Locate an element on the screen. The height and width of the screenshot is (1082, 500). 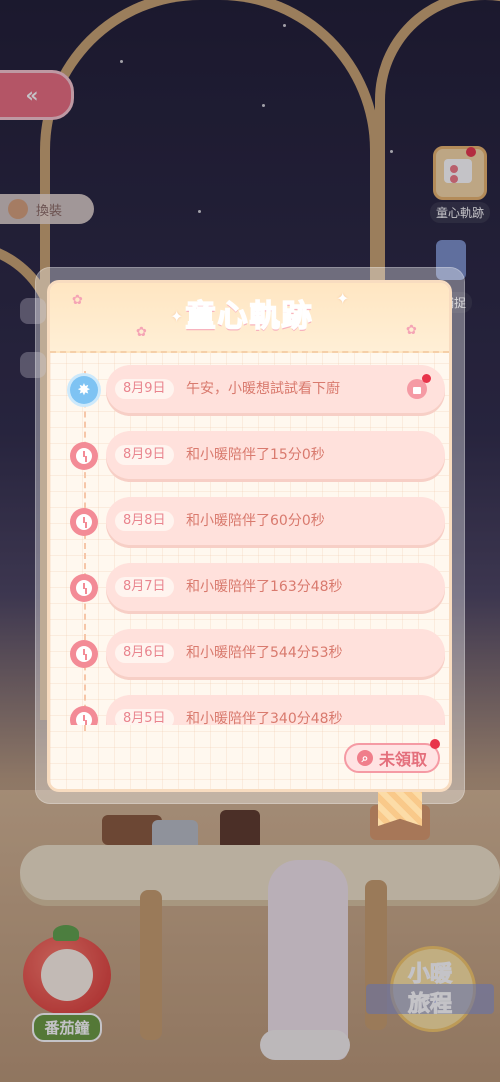
panel-title: 童心軌跡 is located at coordinates (249, 316).